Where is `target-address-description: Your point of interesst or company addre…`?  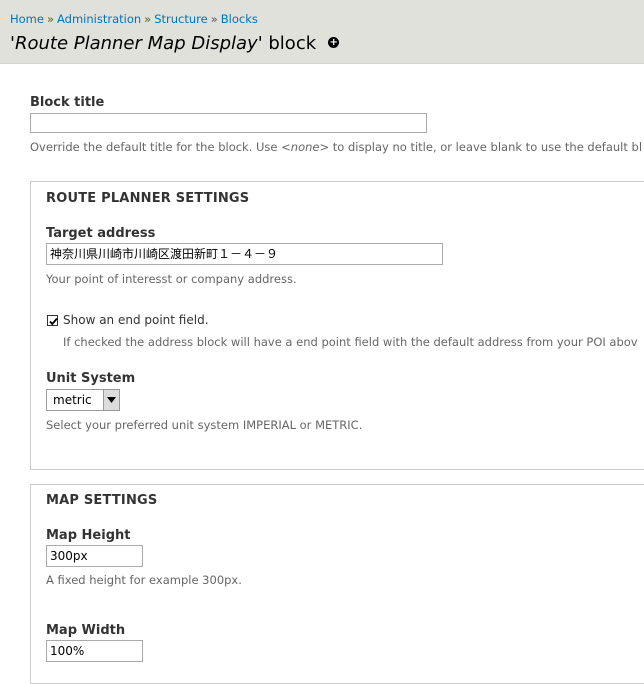 target-address-description: Your point of interesst or company addre… is located at coordinates (171, 279).